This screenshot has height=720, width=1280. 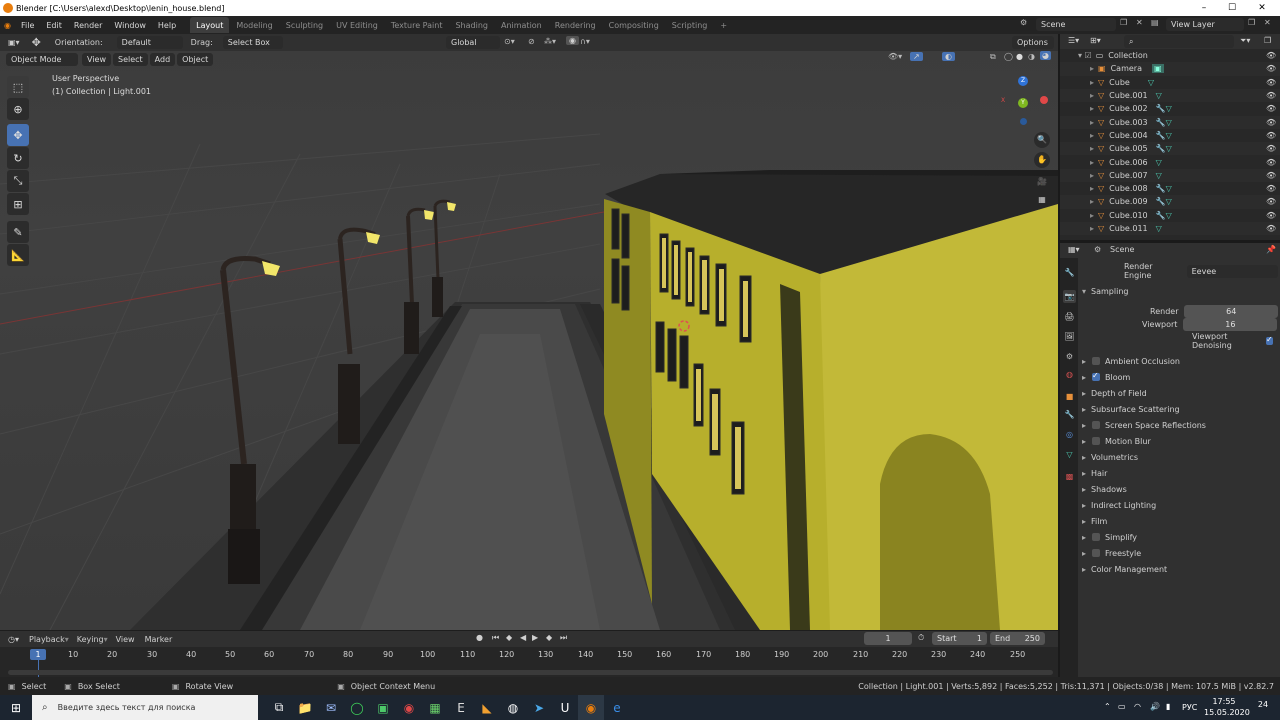 What do you see at coordinates (1168, 706) in the screenshot?
I see `tray-battery-icon: ▮` at bounding box center [1168, 706].